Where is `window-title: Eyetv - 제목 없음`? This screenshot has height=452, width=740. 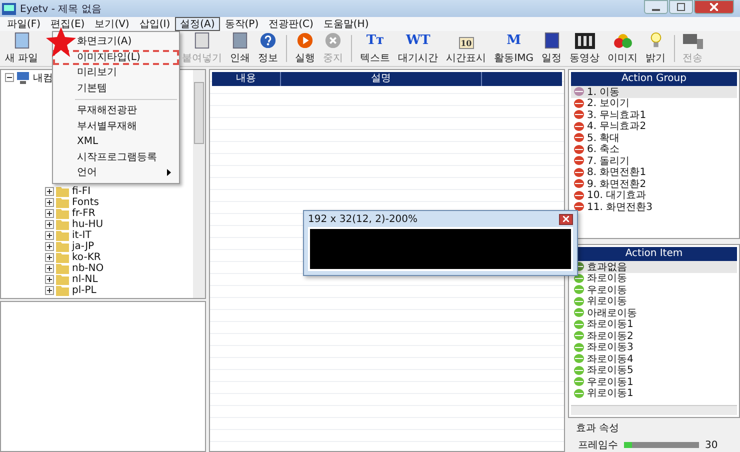 window-title: Eyetv - 제목 없음 is located at coordinates (61, 9).